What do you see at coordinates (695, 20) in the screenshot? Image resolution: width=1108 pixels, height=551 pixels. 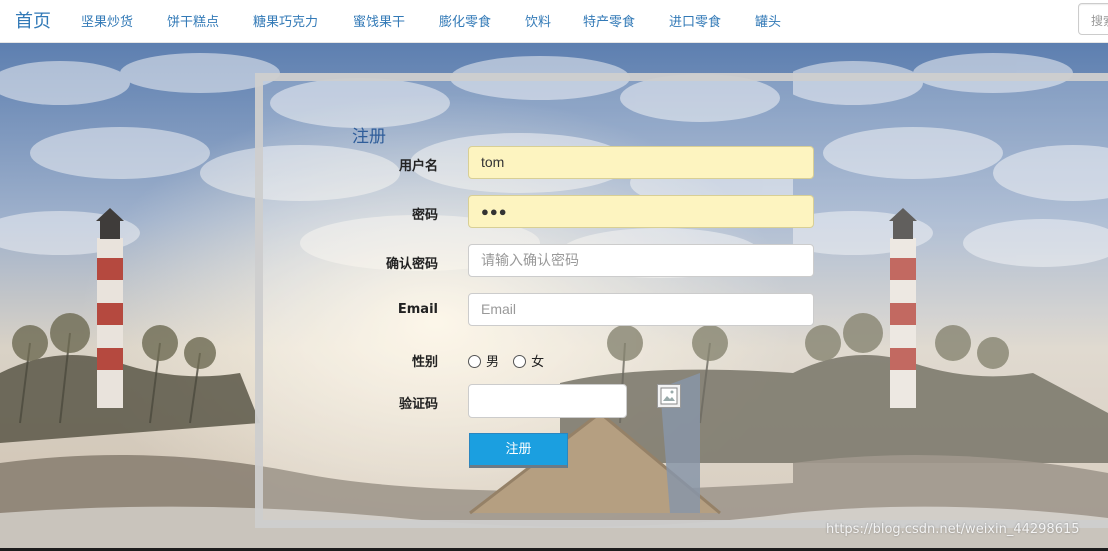 I see `nav-item-imported: 进口零食` at bounding box center [695, 20].